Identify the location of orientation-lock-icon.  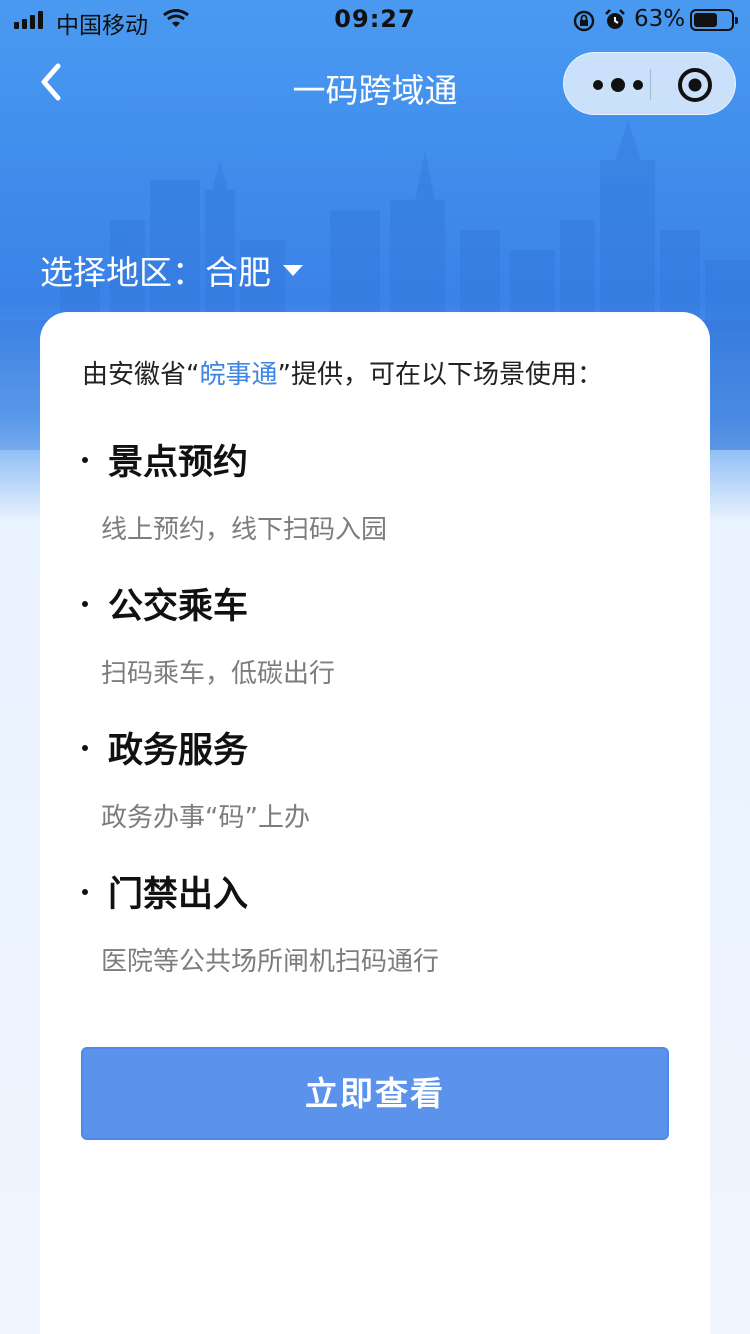
(584, 21).